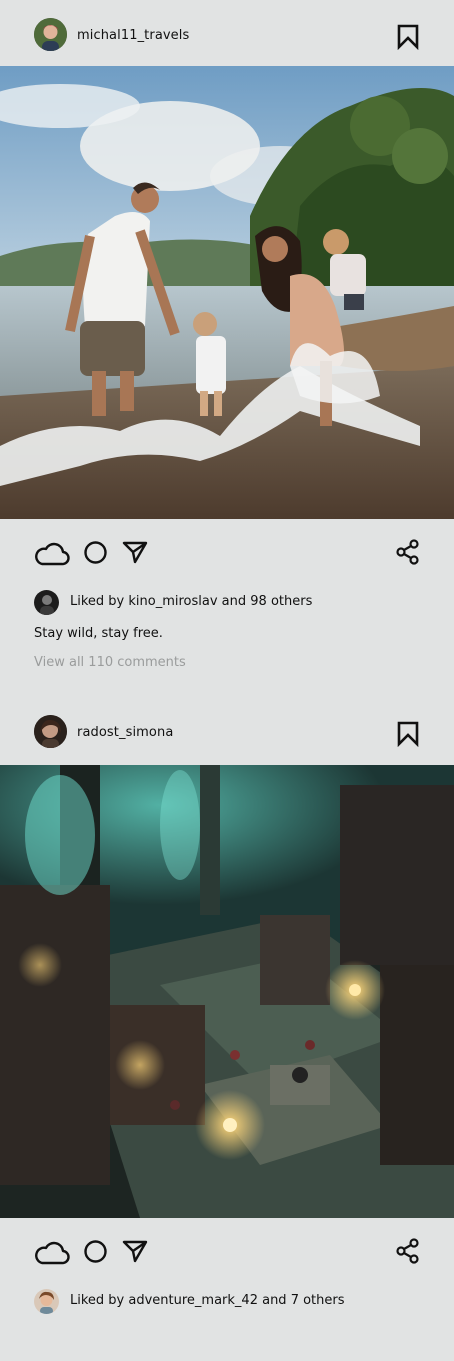  Describe the element at coordinates (98, 633) in the screenshot. I see `post-caption: Stay wild, stay free.` at that location.